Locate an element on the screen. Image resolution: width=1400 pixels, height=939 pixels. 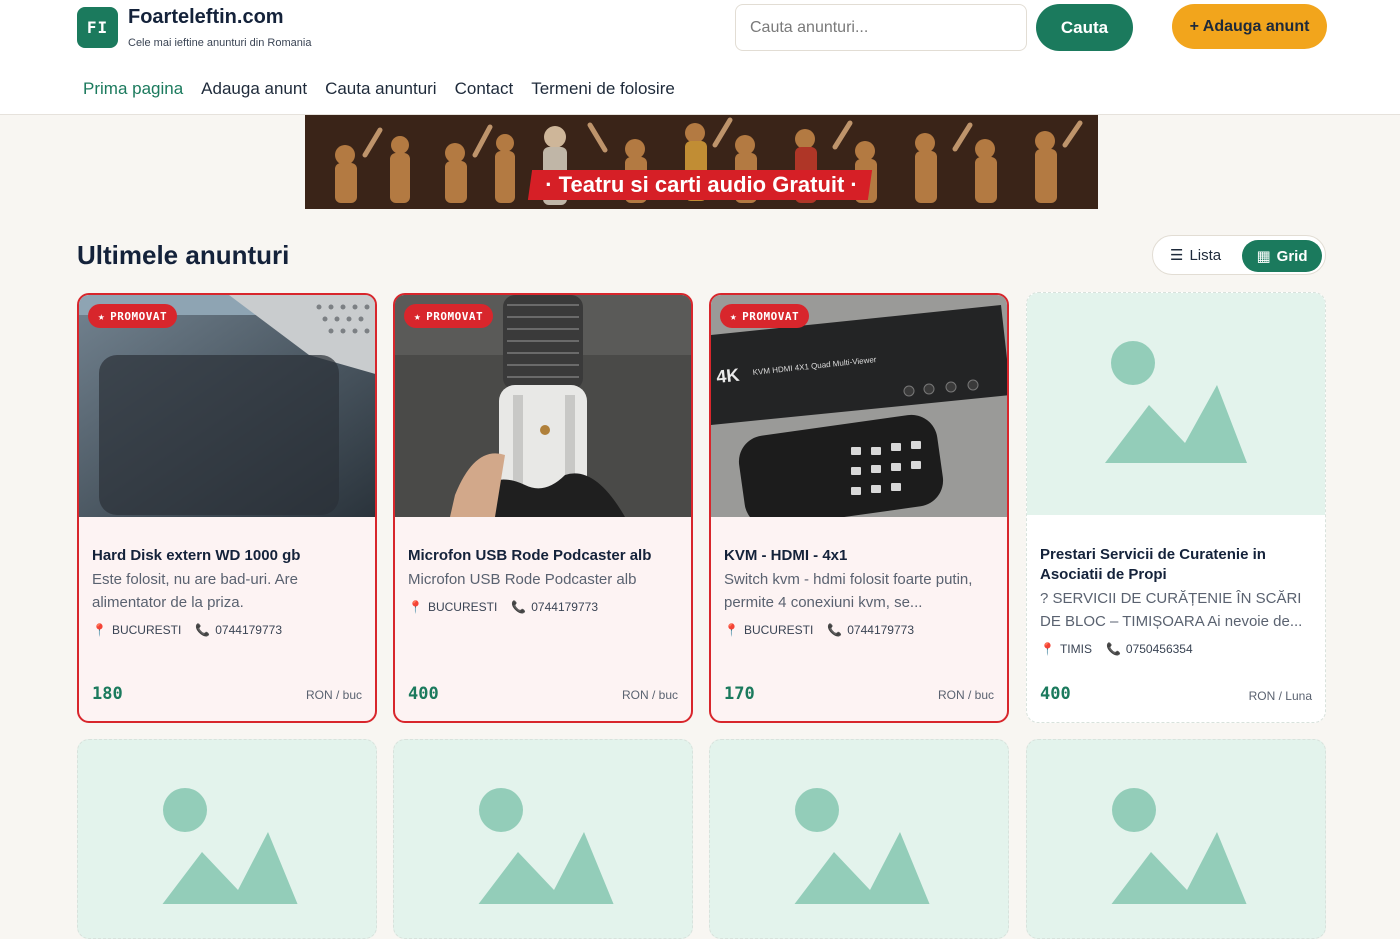
banner-text: · Teatru si carti audio Gratuit · is located at coordinates (701, 184).